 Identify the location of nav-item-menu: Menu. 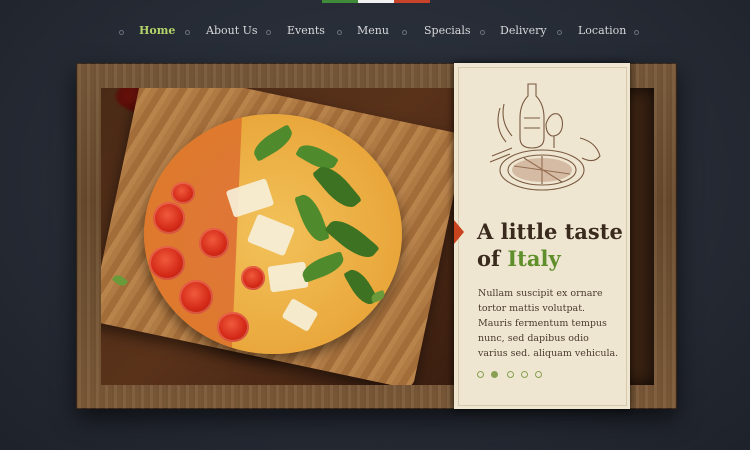
(373, 31).